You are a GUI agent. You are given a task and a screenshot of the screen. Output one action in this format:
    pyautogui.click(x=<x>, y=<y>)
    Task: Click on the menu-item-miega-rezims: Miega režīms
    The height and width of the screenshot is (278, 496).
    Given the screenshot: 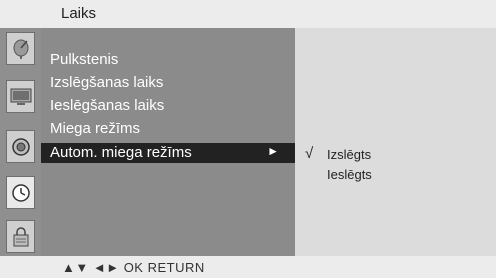 What is the action you would take?
    pyautogui.click(x=95, y=128)
    